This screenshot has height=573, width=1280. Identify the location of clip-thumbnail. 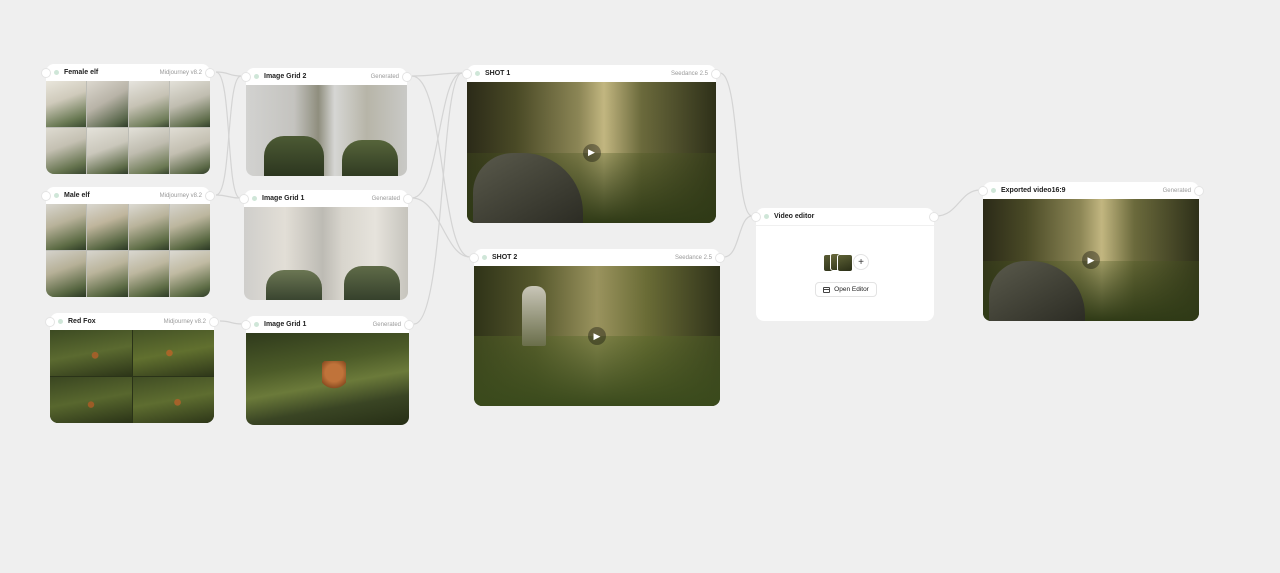
(845, 263).